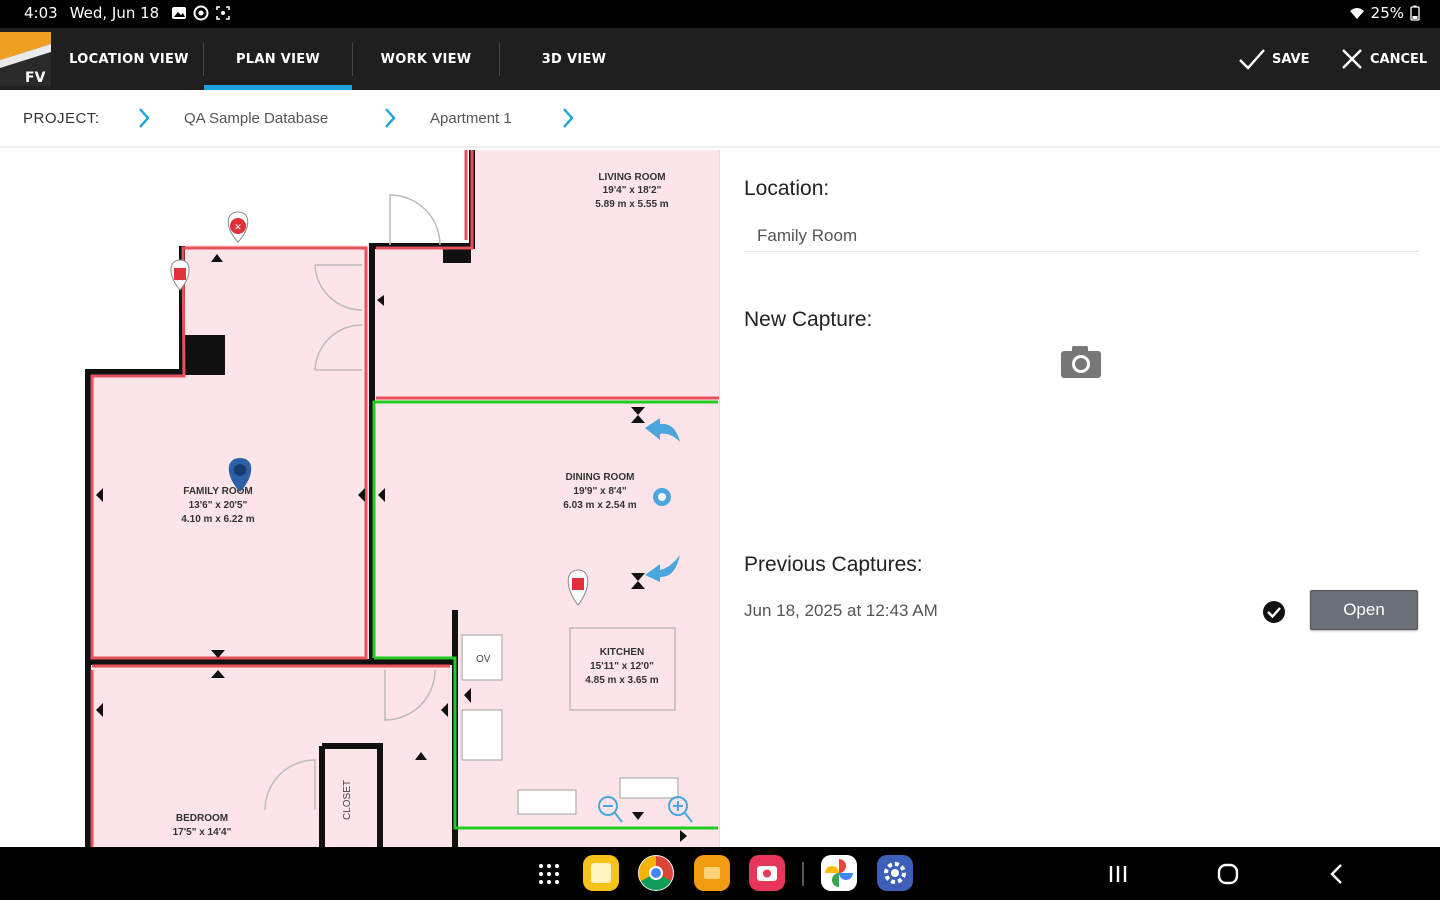 The image size is (1440, 900). What do you see at coordinates (426, 59) in the screenshot?
I see `tab-work-view: WORK VIEW` at bounding box center [426, 59].